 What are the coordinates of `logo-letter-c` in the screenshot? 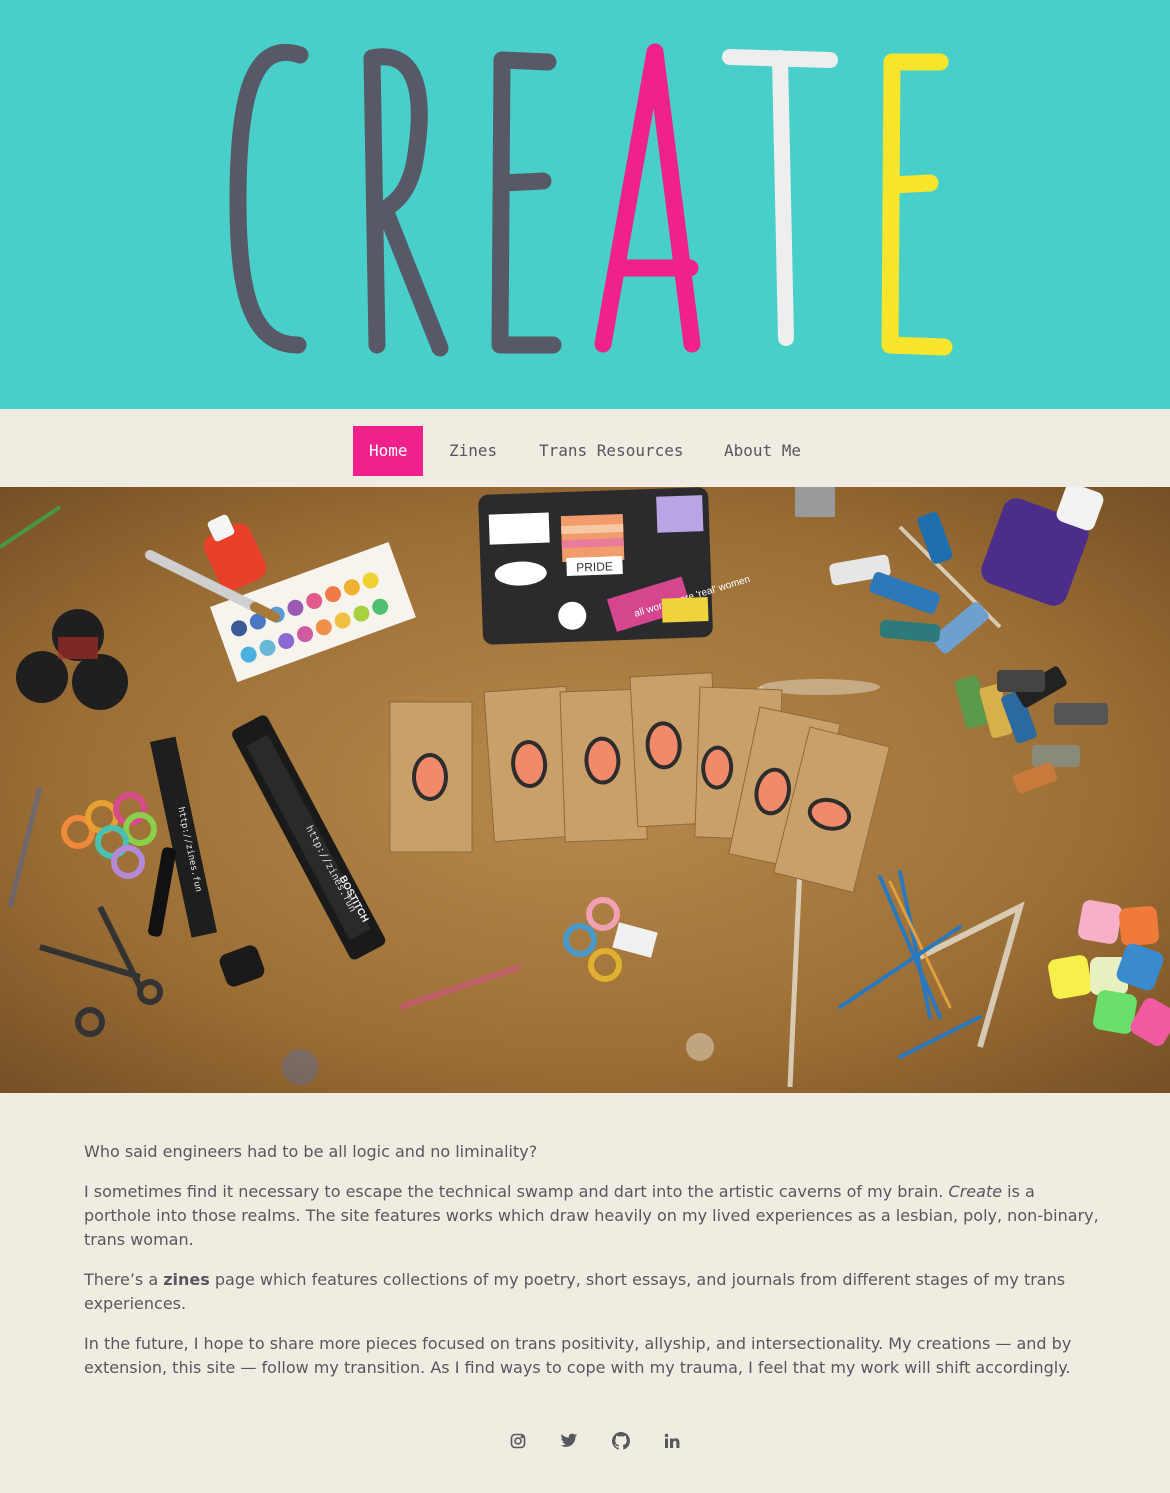 It's located at (269, 198).